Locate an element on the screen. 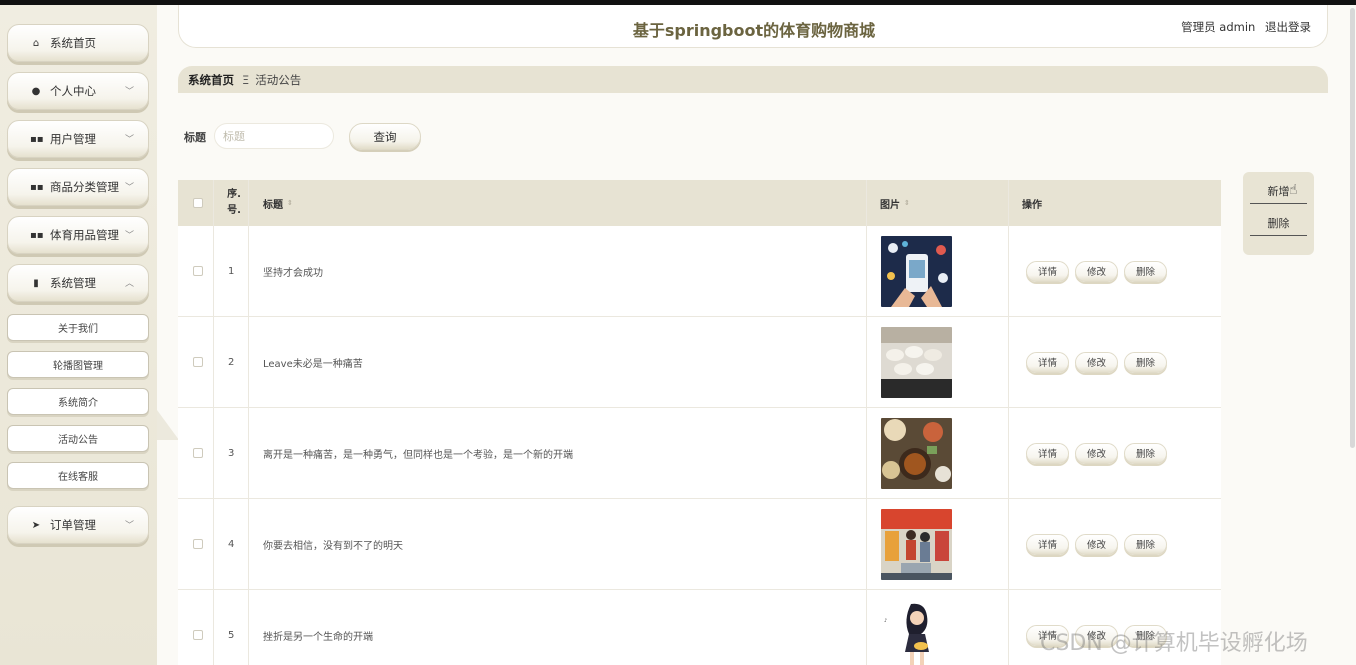 This screenshot has height=665, width=1356. select-all-checkbox is located at coordinates (198, 203).